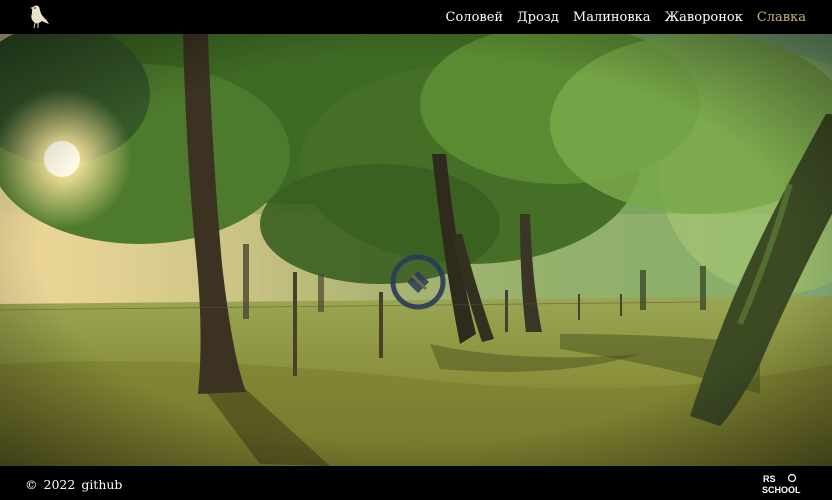 This screenshot has width=832, height=500. Describe the element at coordinates (418, 282) in the screenshot. I see `play-pause-icon` at that location.